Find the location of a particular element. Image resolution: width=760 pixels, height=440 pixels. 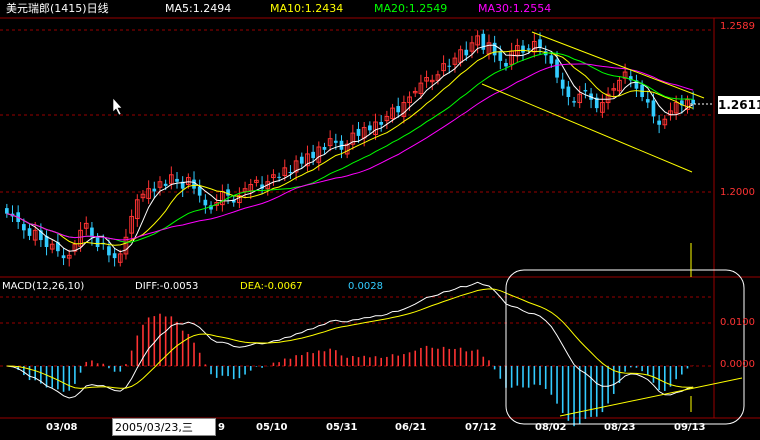

mouse-pointer-icon is located at coordinates (117, 106).